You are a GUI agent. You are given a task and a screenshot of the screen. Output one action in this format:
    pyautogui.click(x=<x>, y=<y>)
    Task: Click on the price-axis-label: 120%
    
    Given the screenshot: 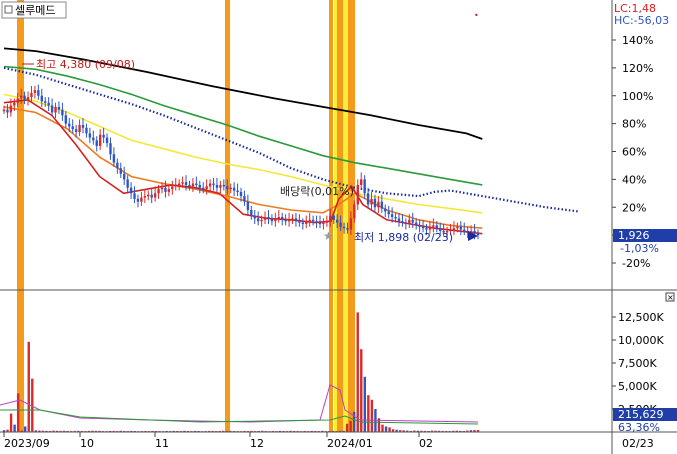 What is the action you would take?
    pyautogui.click(x=637, y=68)
    